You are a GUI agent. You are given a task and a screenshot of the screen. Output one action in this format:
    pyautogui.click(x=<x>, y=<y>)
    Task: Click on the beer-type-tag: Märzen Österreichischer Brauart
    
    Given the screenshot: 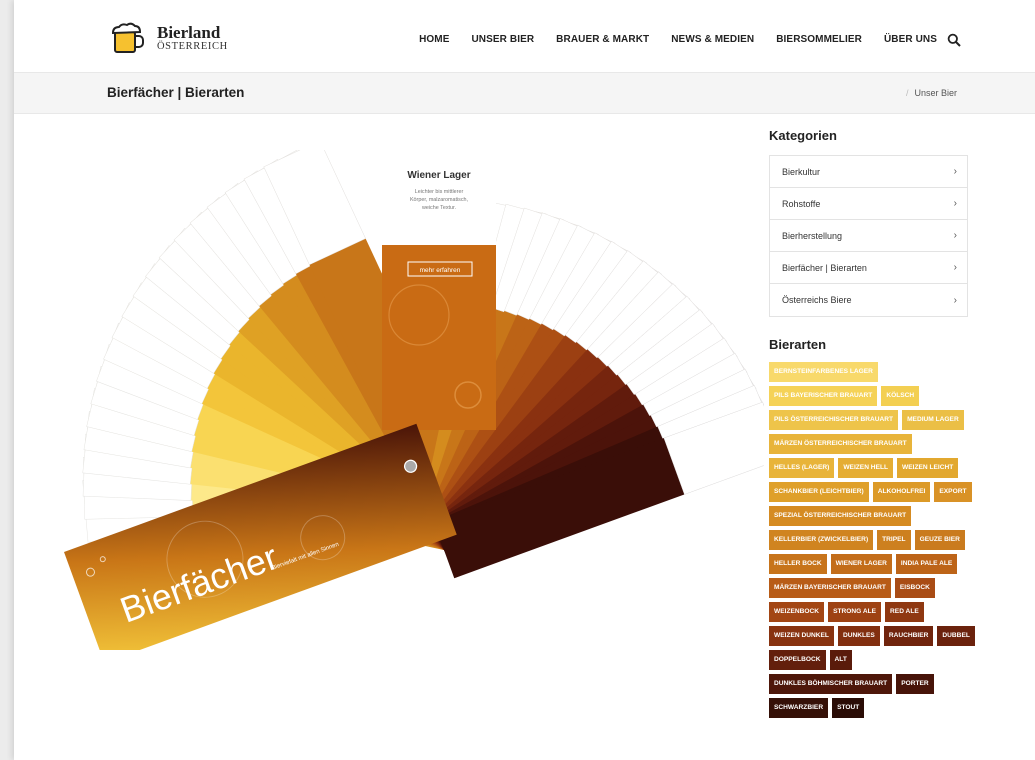 What is the action you would take?
    pyautogui.click(x=840, y=444)
    